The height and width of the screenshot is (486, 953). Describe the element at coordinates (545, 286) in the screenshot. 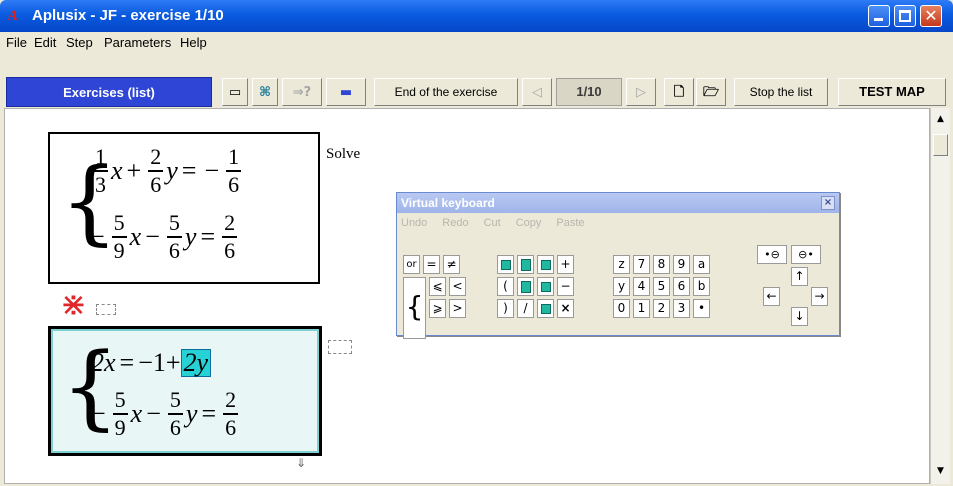

I see `key-subscript` at that location.